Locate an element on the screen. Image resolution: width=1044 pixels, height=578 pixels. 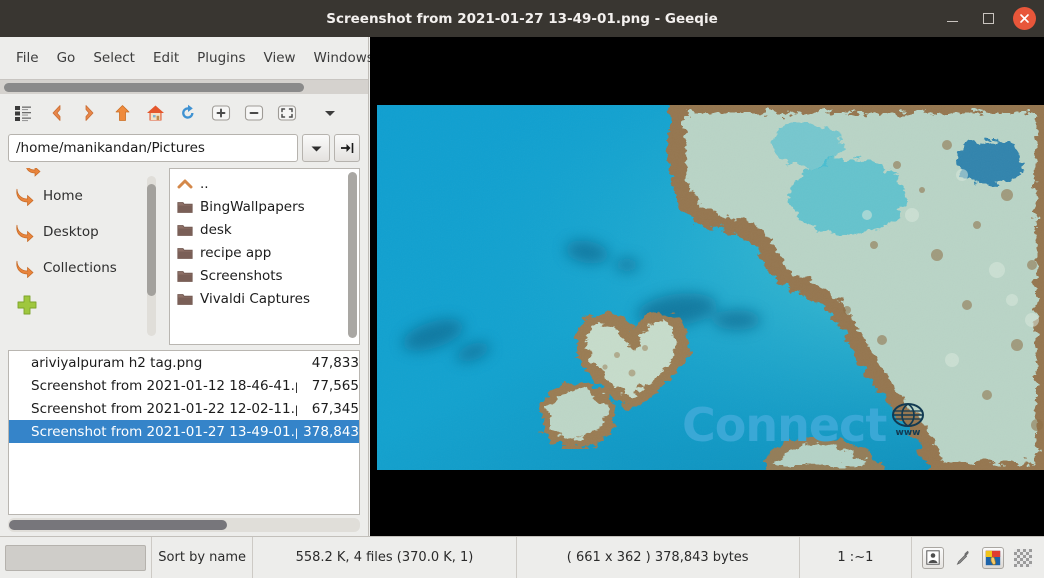
file-size: 47,833 is located at coordinates (335, 362).